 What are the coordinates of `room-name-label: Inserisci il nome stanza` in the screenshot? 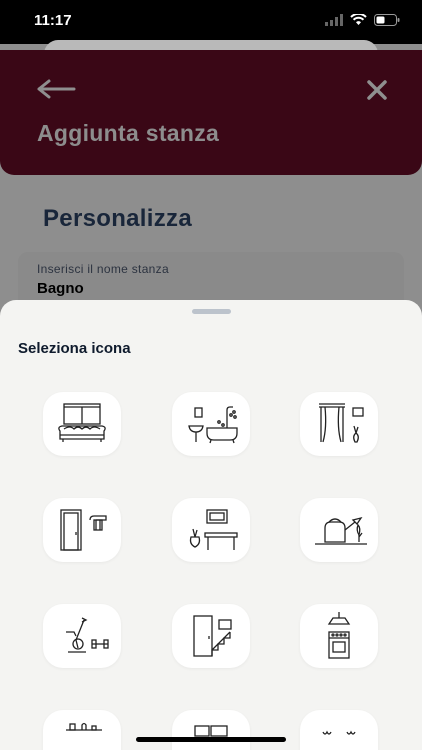 It's located at (103, 269).